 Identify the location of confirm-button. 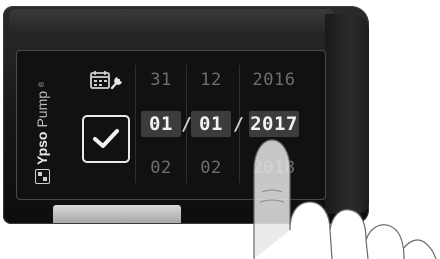
(106, 139).